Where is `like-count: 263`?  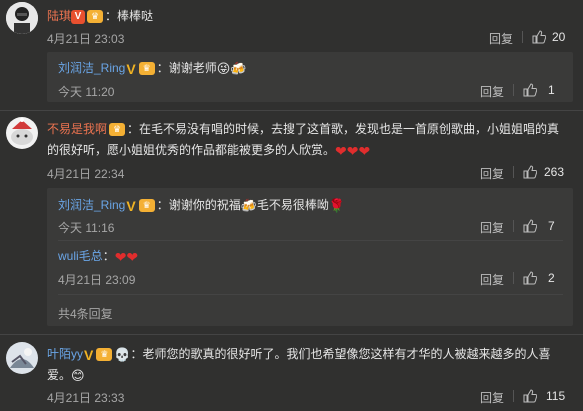 like-count: 263 is located at coordinates (554, 172).